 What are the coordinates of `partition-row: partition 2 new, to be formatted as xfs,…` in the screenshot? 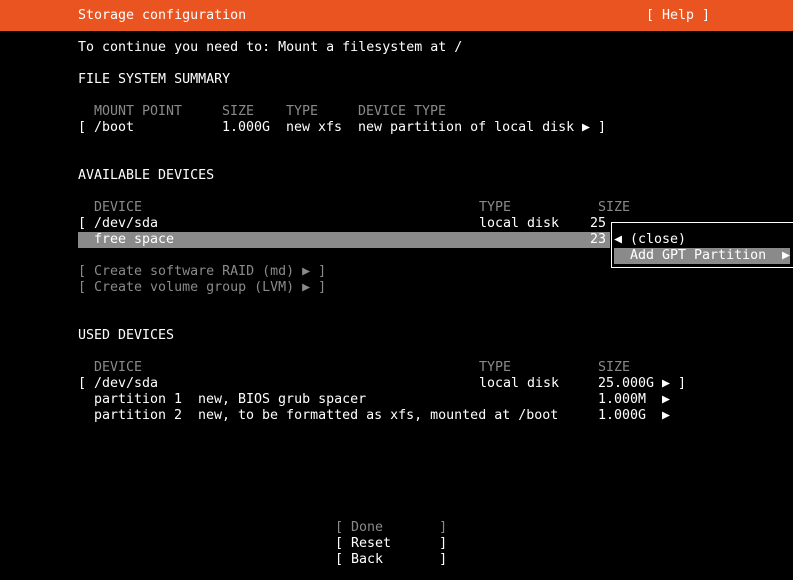 It's located at (384, 416).